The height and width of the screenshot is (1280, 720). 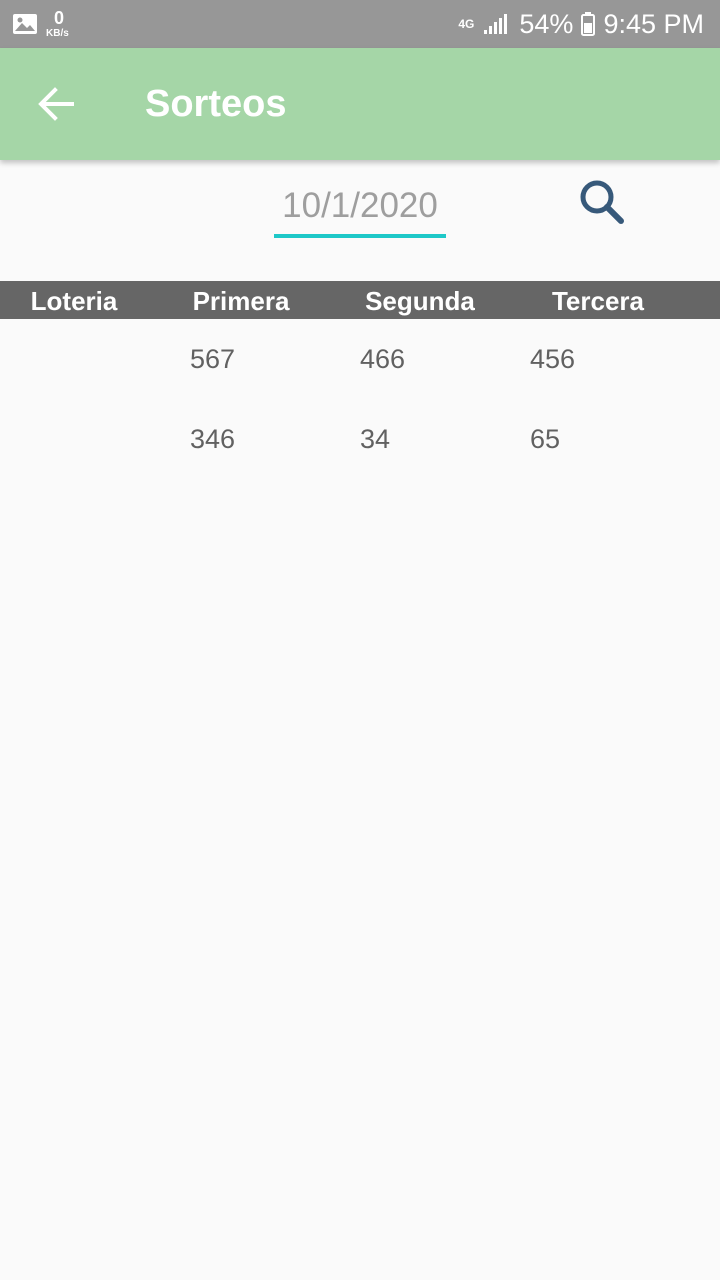 What do you see at coordinates (545, 439) in the screenshot?
I see `cell-tercera: 65` at bounding box center [545, 439].